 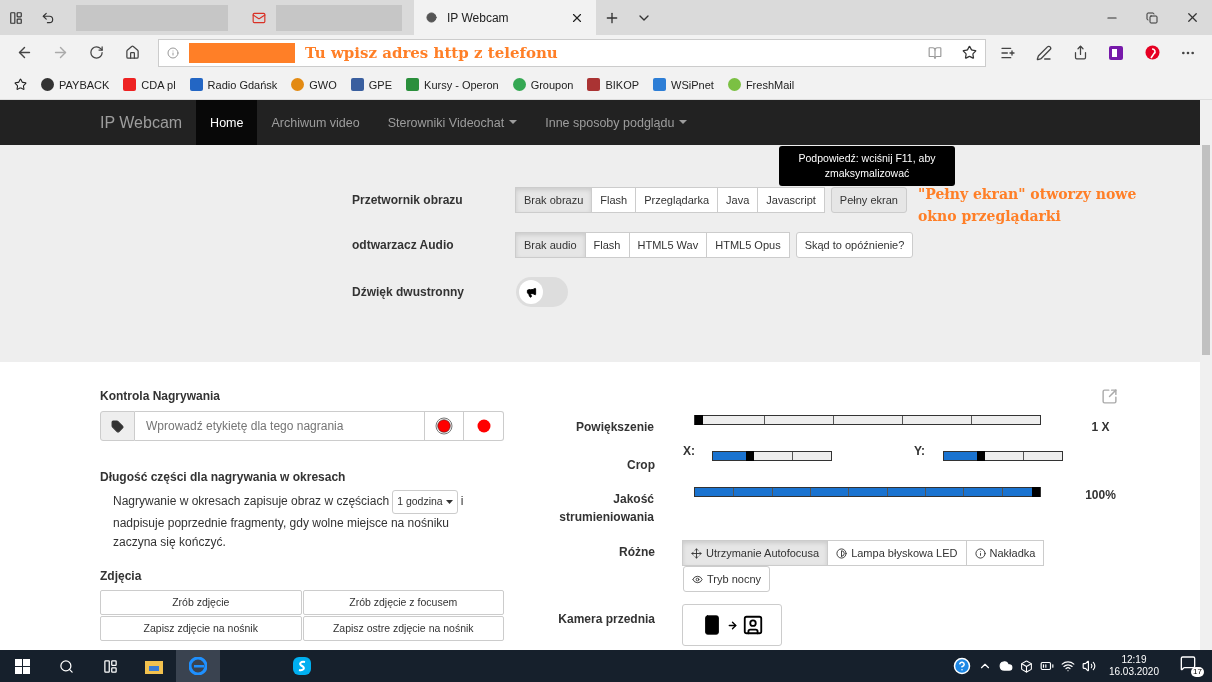 What do you see at coordinates (281, 532) in the screenshot?
I see `description-text: nadpisuje poprzednie fragmenty, gdy wolne miejsce na nośniku zaczyna się kończyć.` at bounding box center [281, 532].